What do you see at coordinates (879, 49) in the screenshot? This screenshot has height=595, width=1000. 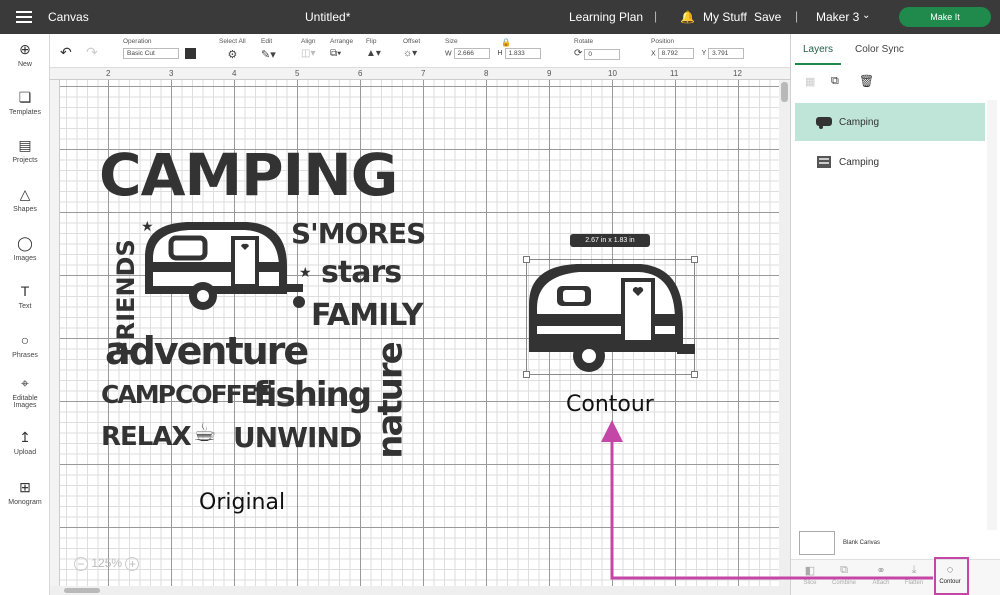 I see `tab-color-sync: Color Sync` at bounding box center [879, 49].